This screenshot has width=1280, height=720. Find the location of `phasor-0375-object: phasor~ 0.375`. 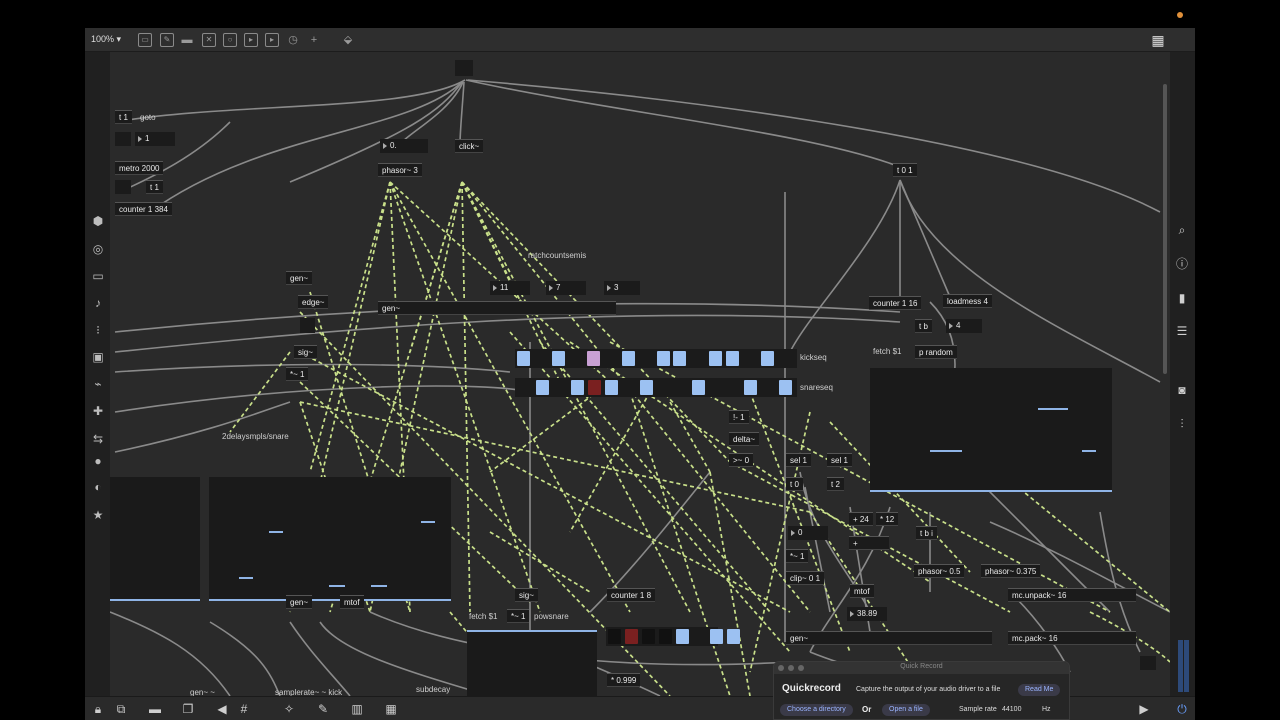

phasor-0375-object: phasor~ 0.375 is located at coordinates (1011, 571).